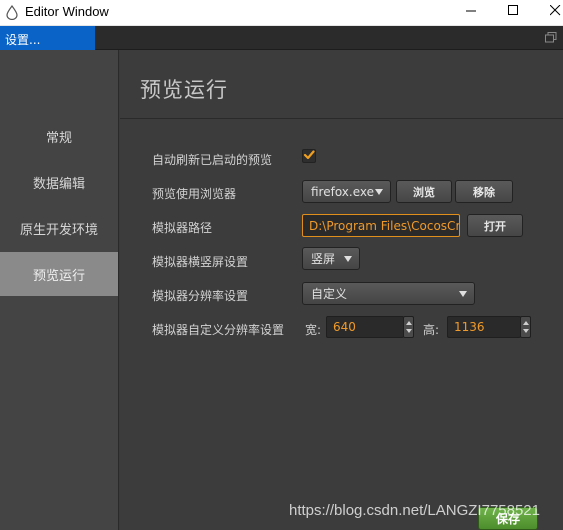  What do you see at coordinates (381, 225) in the screenshot?
I see `simulator-path-input: D:\Program Files\CocosCrea` at bounding box center [381, 225].